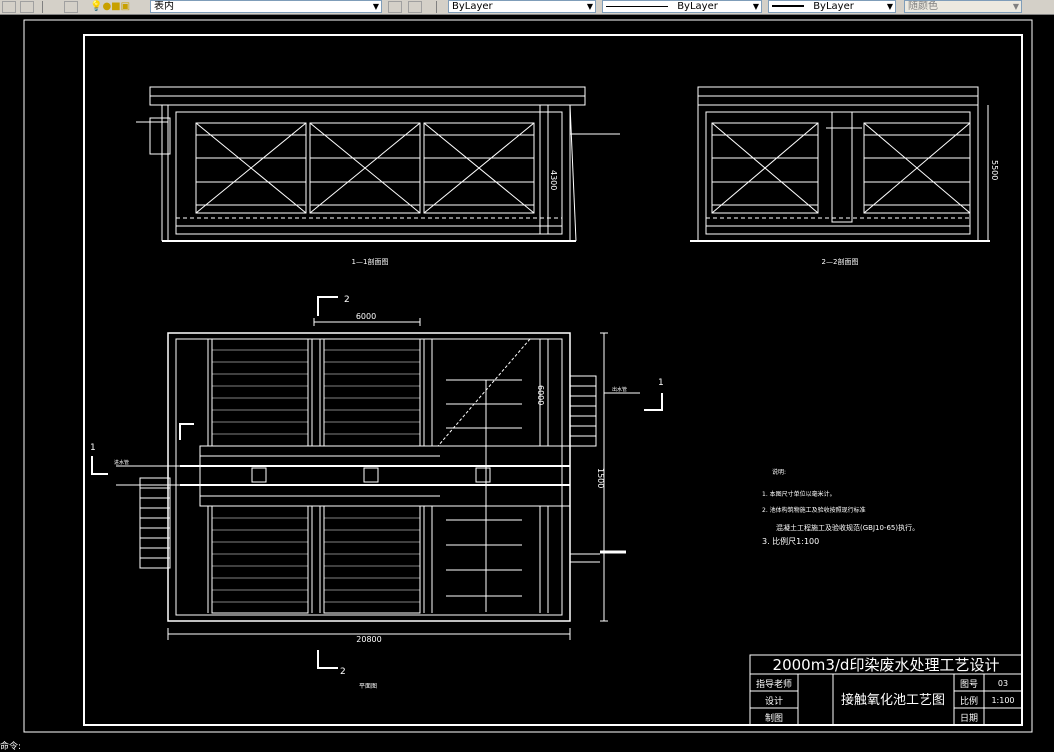  I want to click on sheet-value: 03, so click(1003, 683).